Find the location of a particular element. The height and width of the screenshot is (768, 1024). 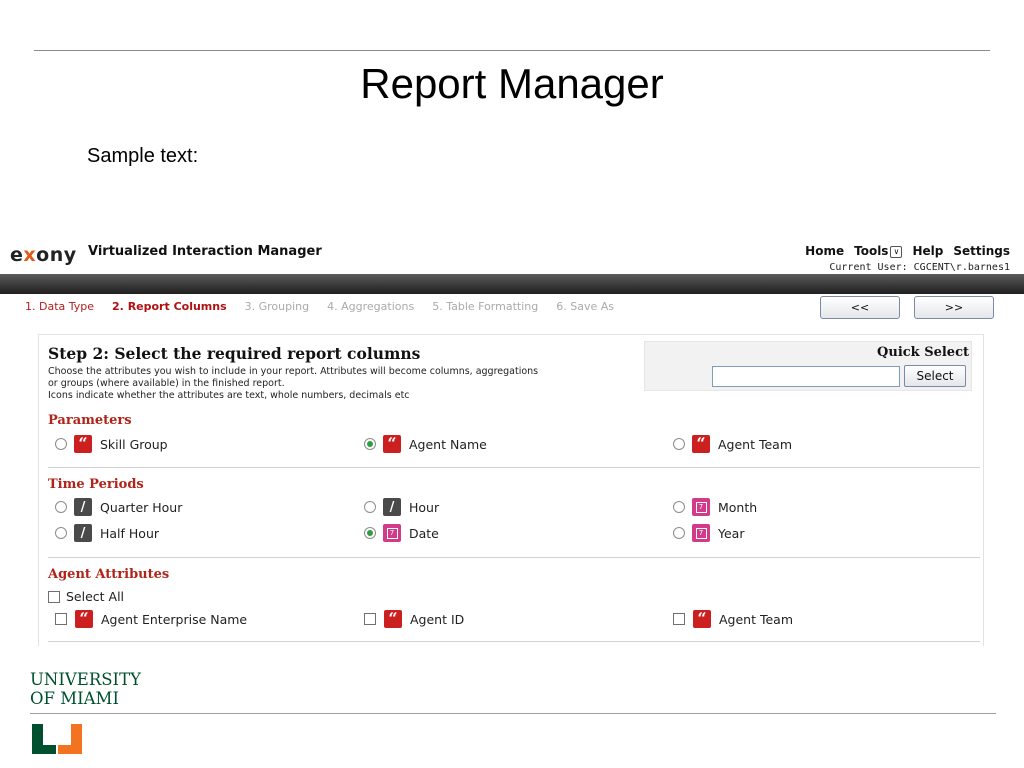

attr-agent-enterprise-name: “ Agent Enterprise Name is located at coordinates (151, 619).